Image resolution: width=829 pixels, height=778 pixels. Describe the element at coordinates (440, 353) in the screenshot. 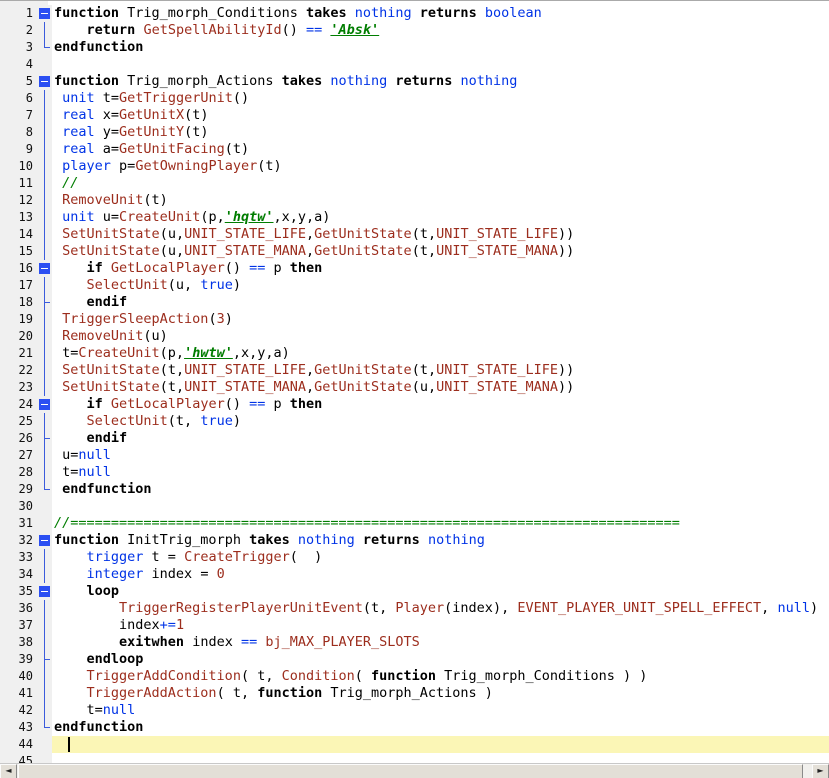

I see `code-text: t=CreateUnit(p,'hwtw',x,y,a)` at that location.